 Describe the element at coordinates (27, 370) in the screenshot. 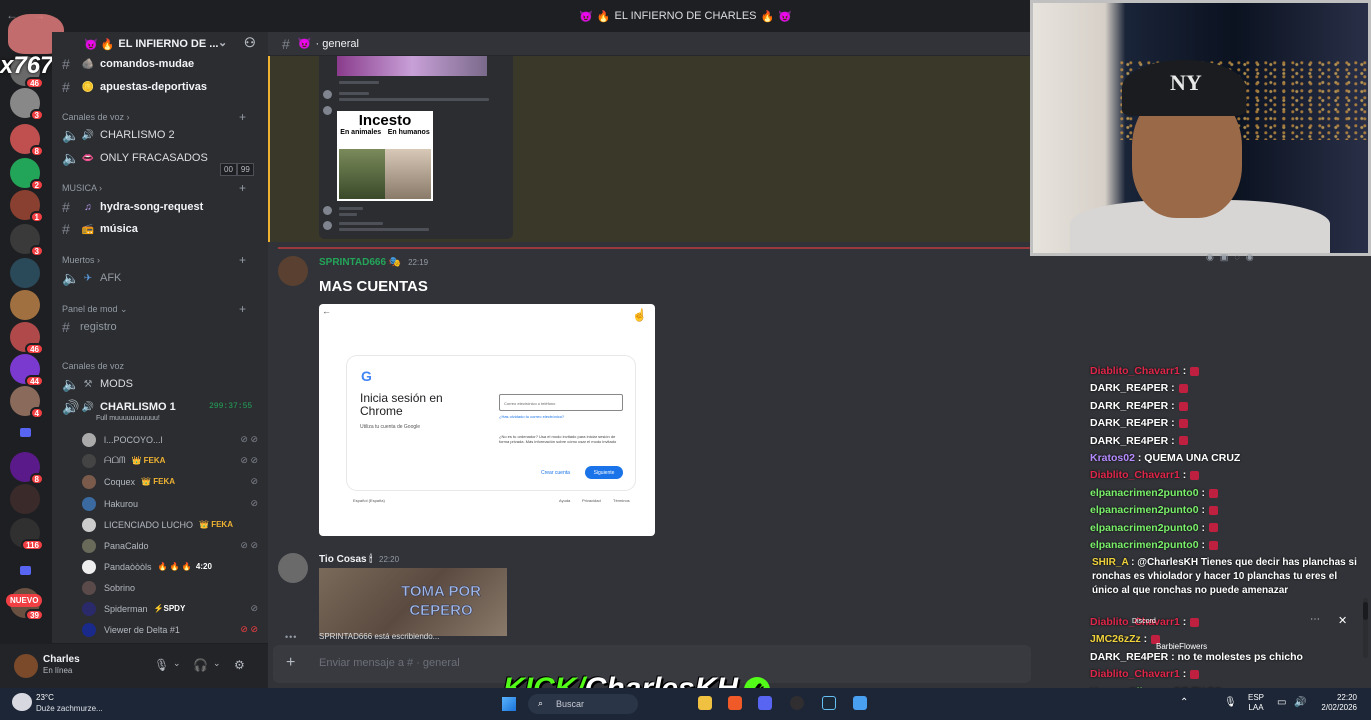

I see `server-icon: 44` at that location.